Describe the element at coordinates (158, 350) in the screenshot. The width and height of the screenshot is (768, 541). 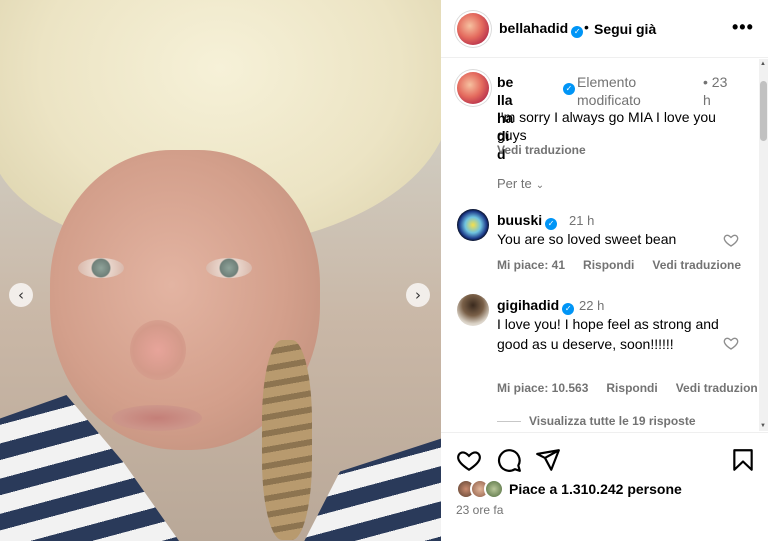
I see `nose` at that location.